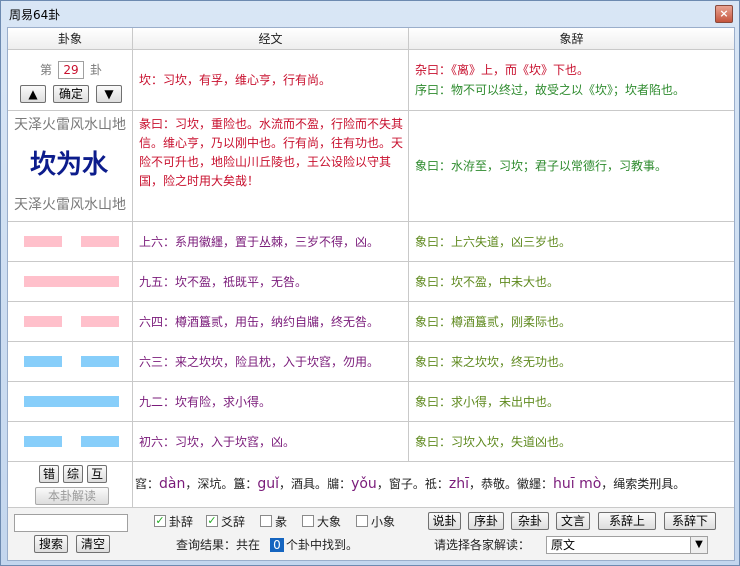 The image size is (740, 566). Describe the element at coordinates (493, 242) in the screenshot. I see `xiao-xiang-text: 象曰：上六失道，凶三岁也。` at that location.